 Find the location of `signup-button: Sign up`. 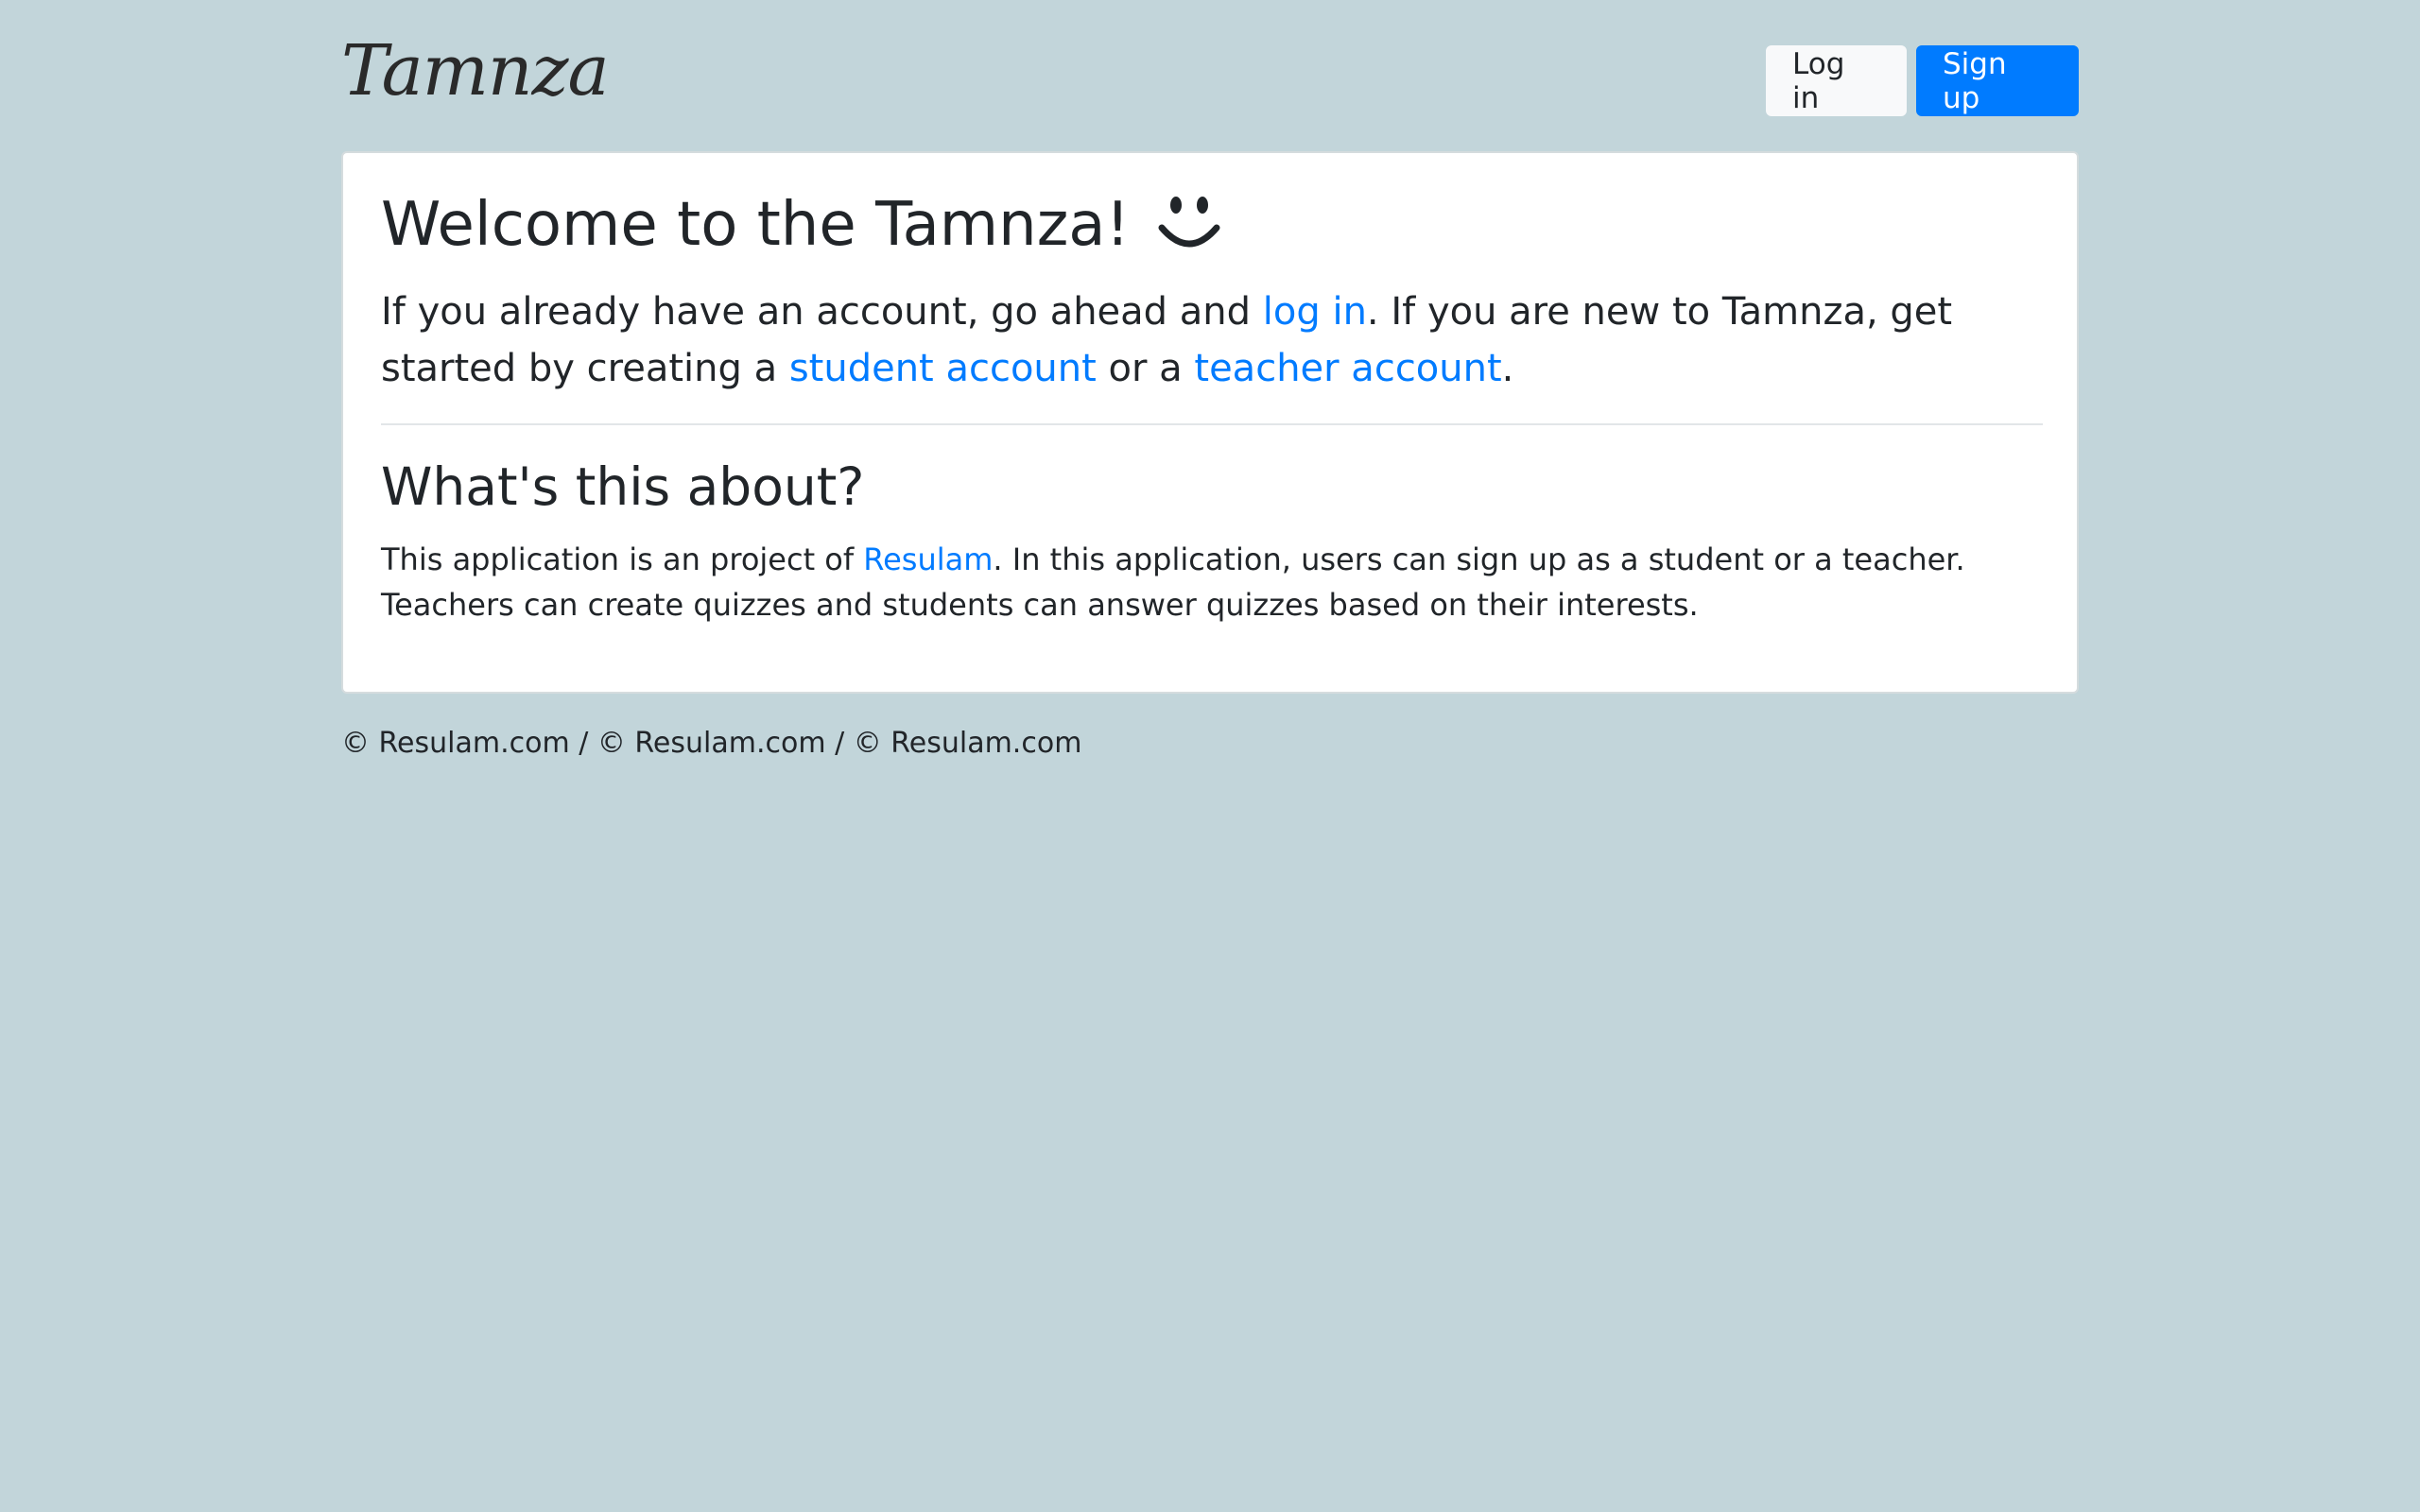

signup-button: Sign up is located at coordinates (1998, 80).